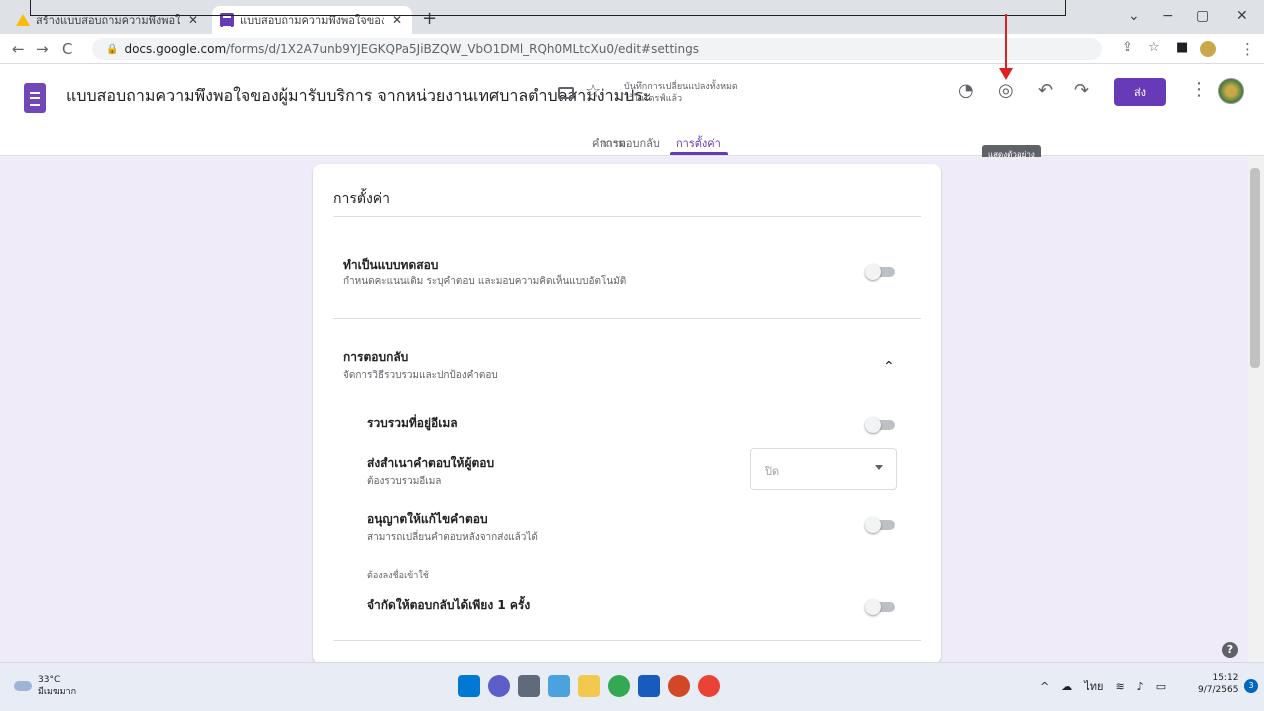 This screenshot has width=1264, height=711. What do you see at coordinates (431, 463) in the screenshot?
I see `send-copy-title: ส่งสำเนาคำตอบให้ผู้ตอบ` at bounding box center [431, 463].